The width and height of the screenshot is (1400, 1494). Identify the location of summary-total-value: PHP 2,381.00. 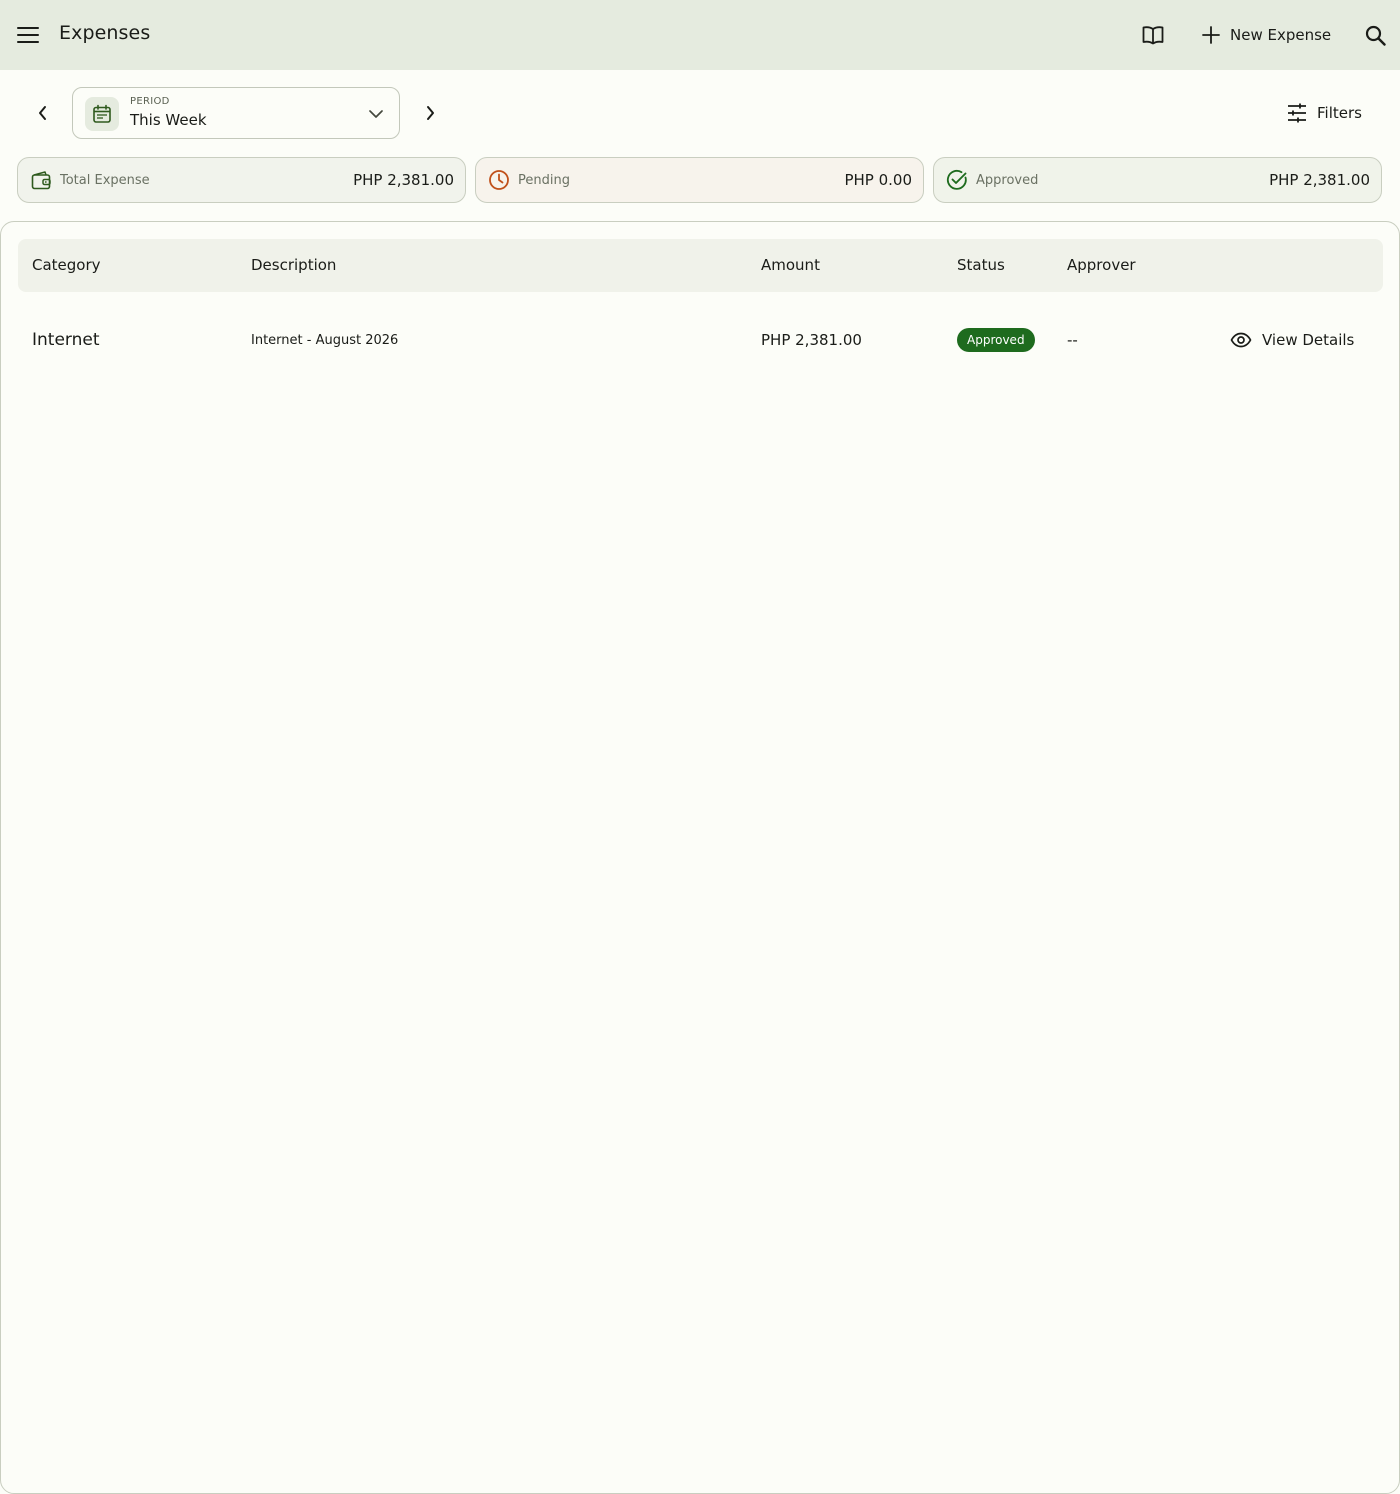
(403, 180).